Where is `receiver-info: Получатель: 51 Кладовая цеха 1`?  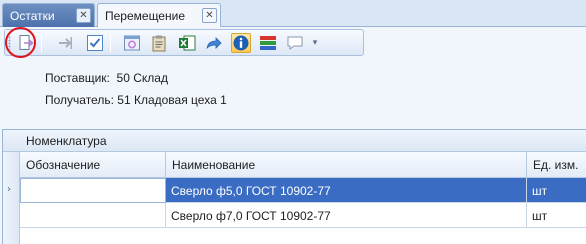
receiver-info: Получатель: 51 Кладовая цеха 1 is located at coordinates (136, 100).